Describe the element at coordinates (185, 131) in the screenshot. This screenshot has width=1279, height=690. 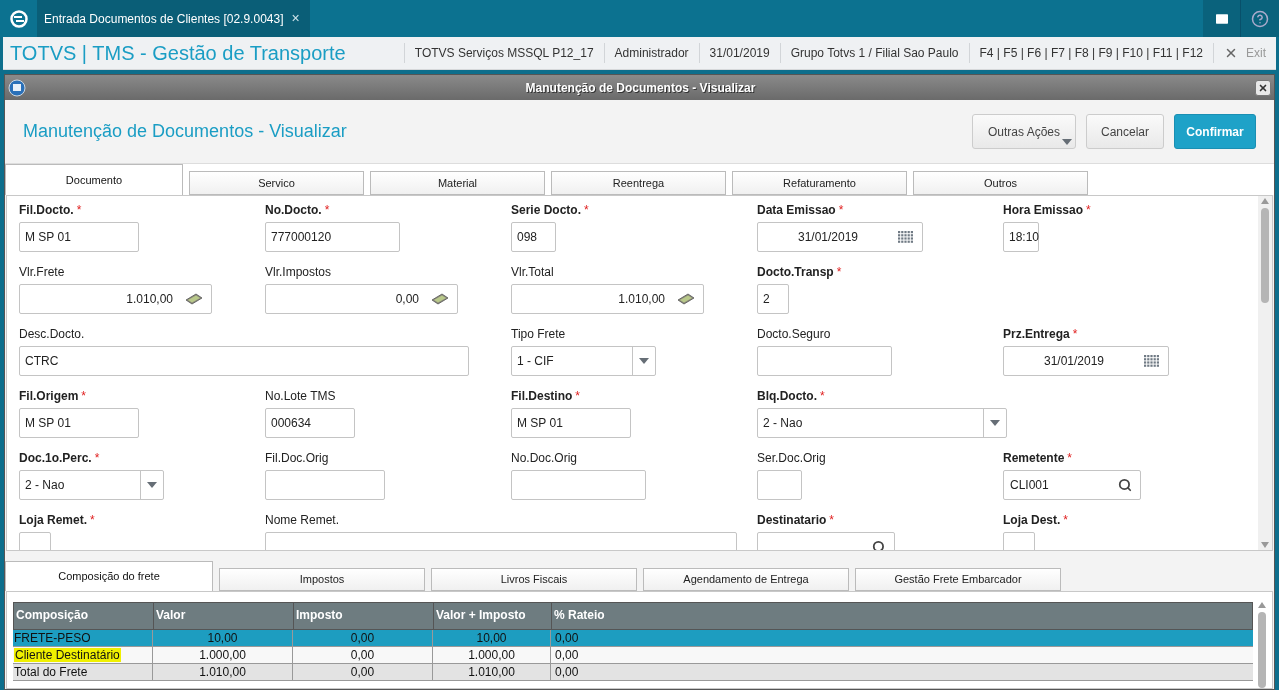
I see `page-heading: Manutenção de Documentos - Visualizar` at that location.